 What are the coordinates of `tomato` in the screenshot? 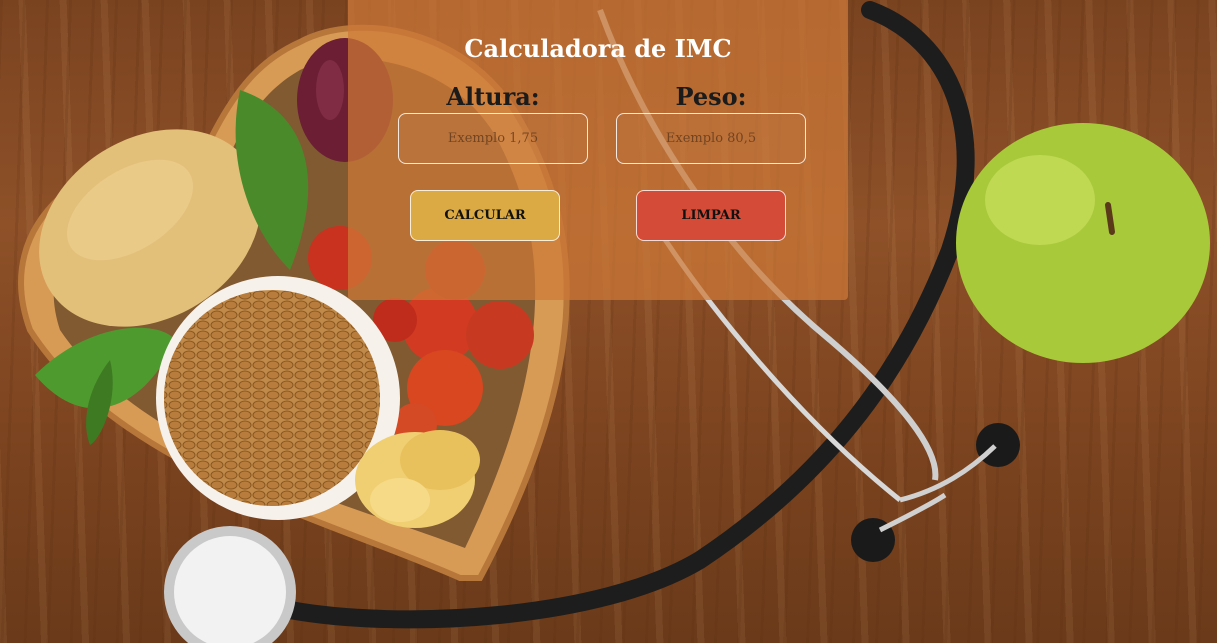 It's located at (500, 335).